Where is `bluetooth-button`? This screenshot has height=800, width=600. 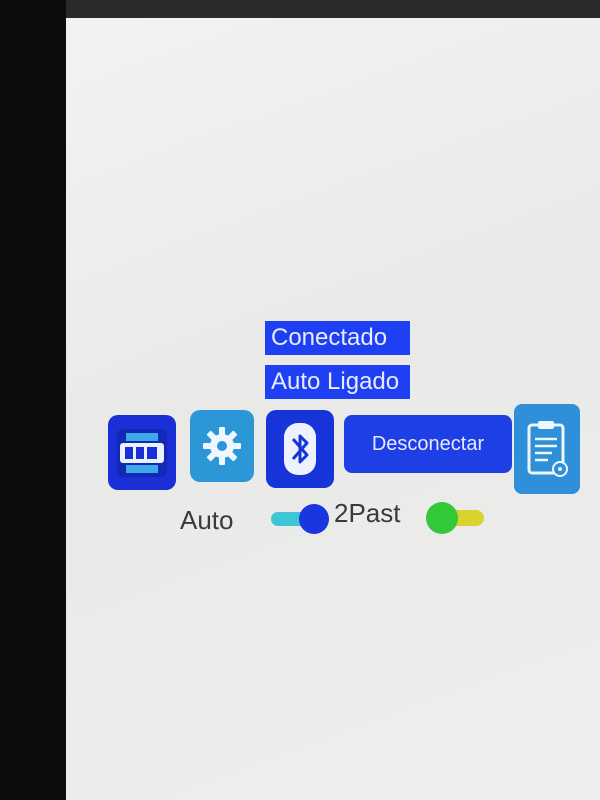 bluetooth-button is located at coordinates (300, 449).